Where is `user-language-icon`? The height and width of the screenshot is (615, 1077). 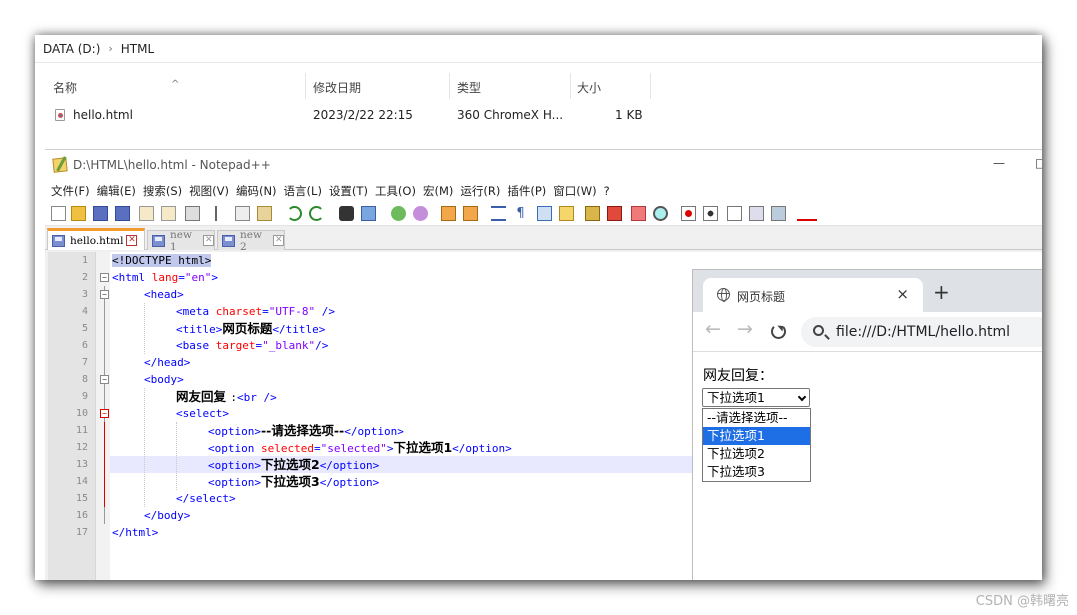
user-language-icon is located at coordinates (566, 213).